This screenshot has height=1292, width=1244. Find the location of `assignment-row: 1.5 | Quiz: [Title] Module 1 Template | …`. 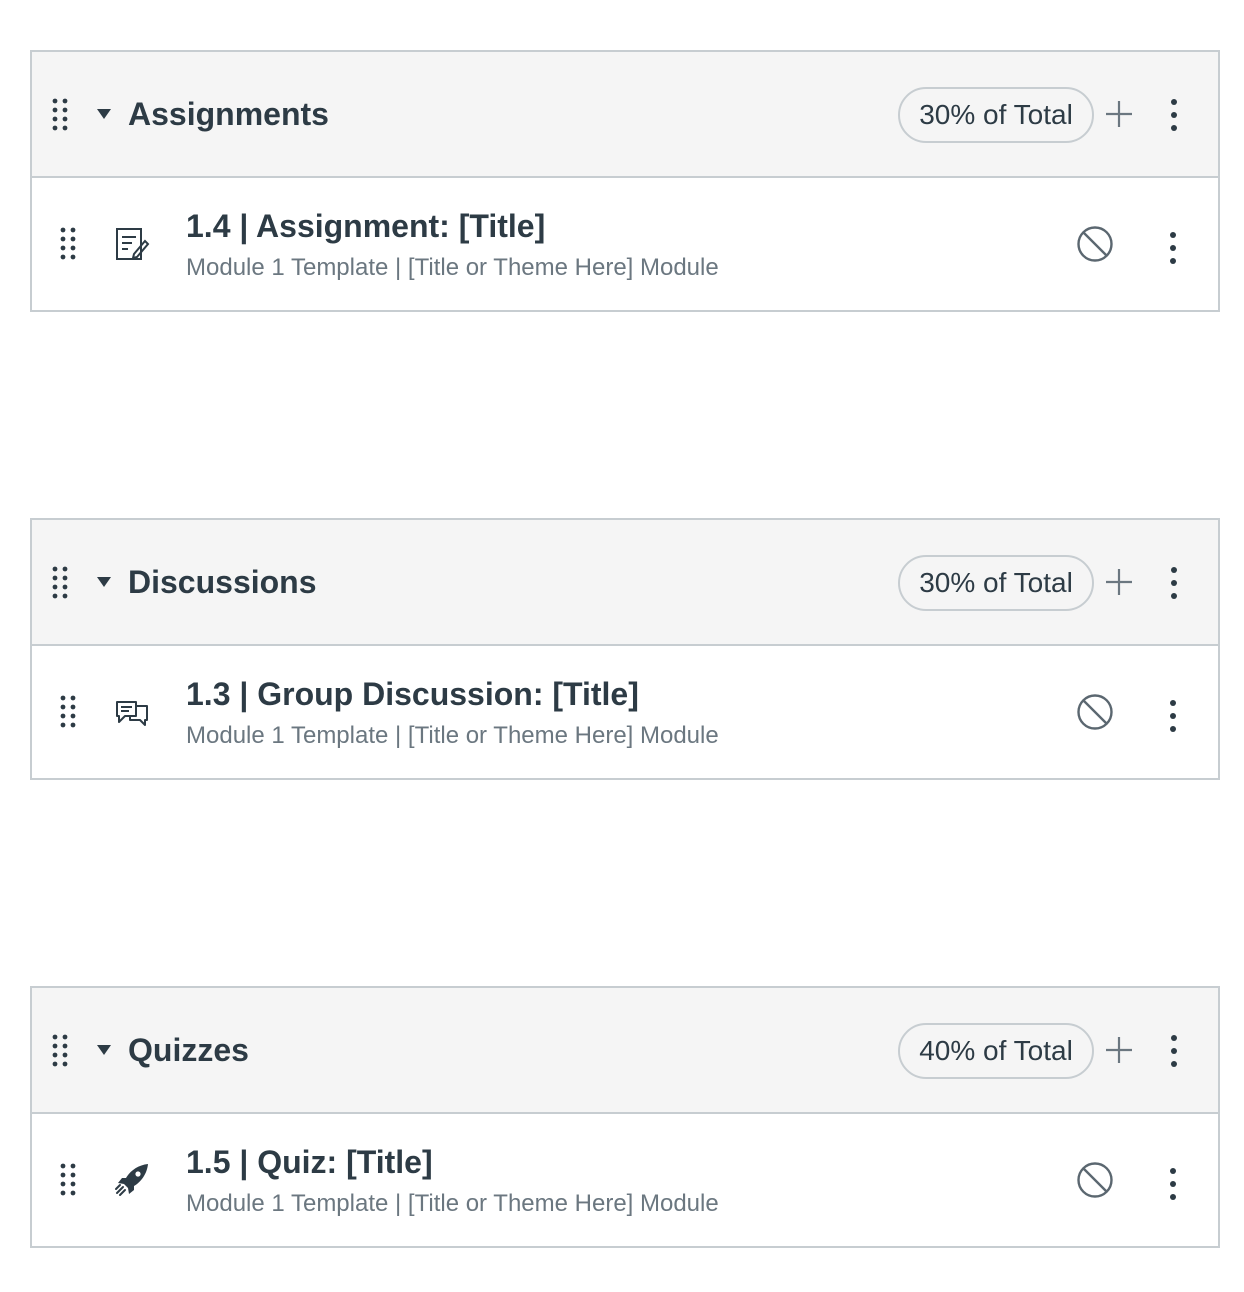

assignment-row: 1.5 | Quiz: [Title] Module 1 Template | … is located at coordinates (625, 1180).